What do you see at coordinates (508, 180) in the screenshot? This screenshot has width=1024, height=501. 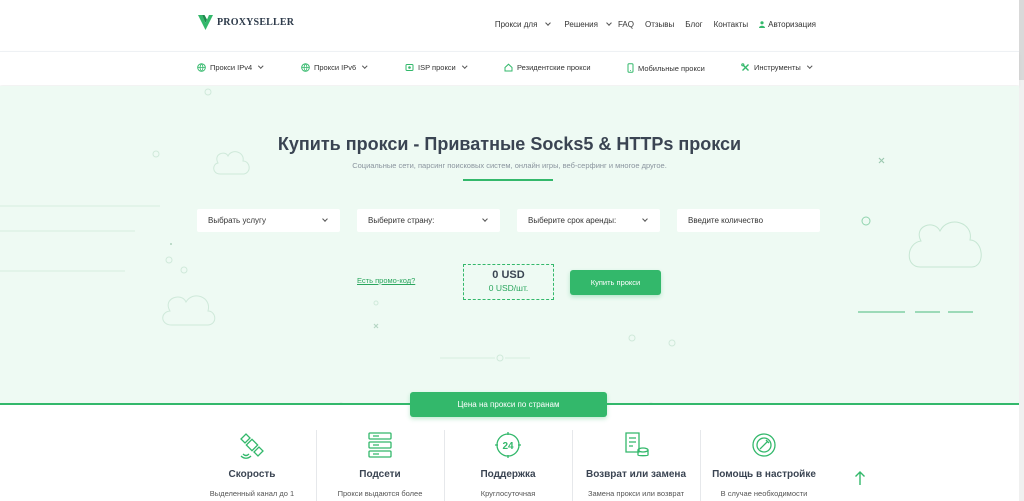 I see `title-underline` at bounding box center [508, 180].